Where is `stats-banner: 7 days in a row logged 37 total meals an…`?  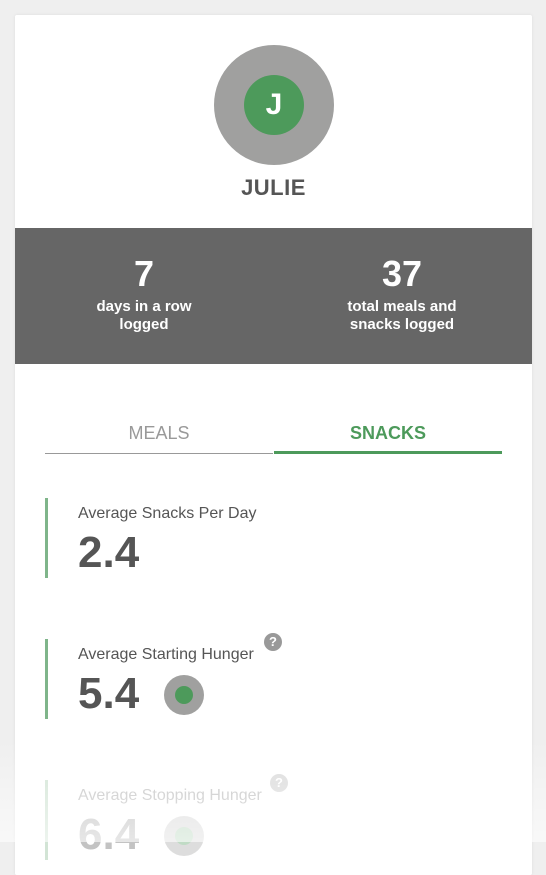 stats-banner: 7 days in a row logged 37 total meals an… is located at coordinates (273, 296).